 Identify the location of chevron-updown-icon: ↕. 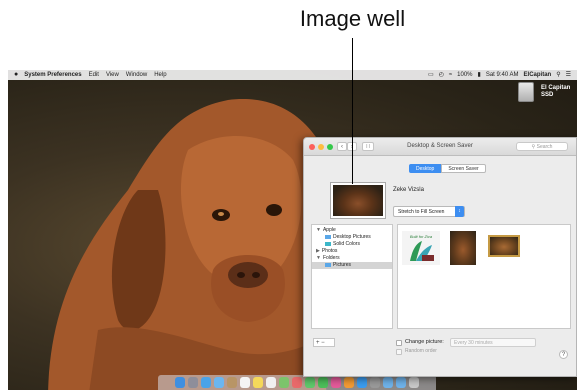
(459, 211).